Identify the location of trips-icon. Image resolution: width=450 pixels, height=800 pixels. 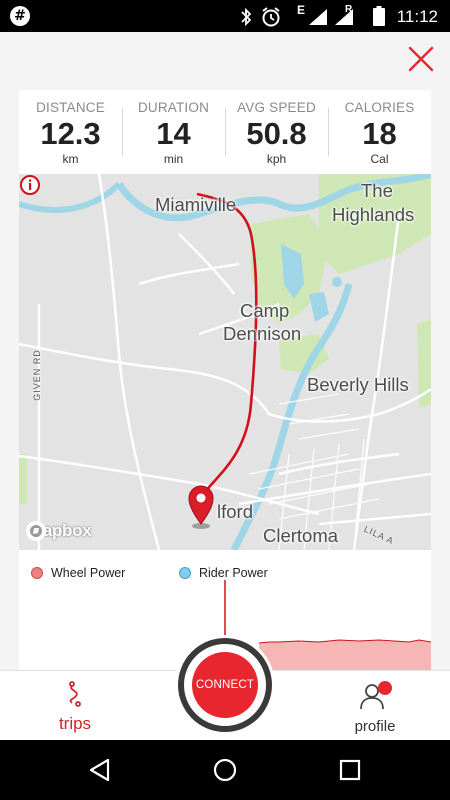
(75, 694).